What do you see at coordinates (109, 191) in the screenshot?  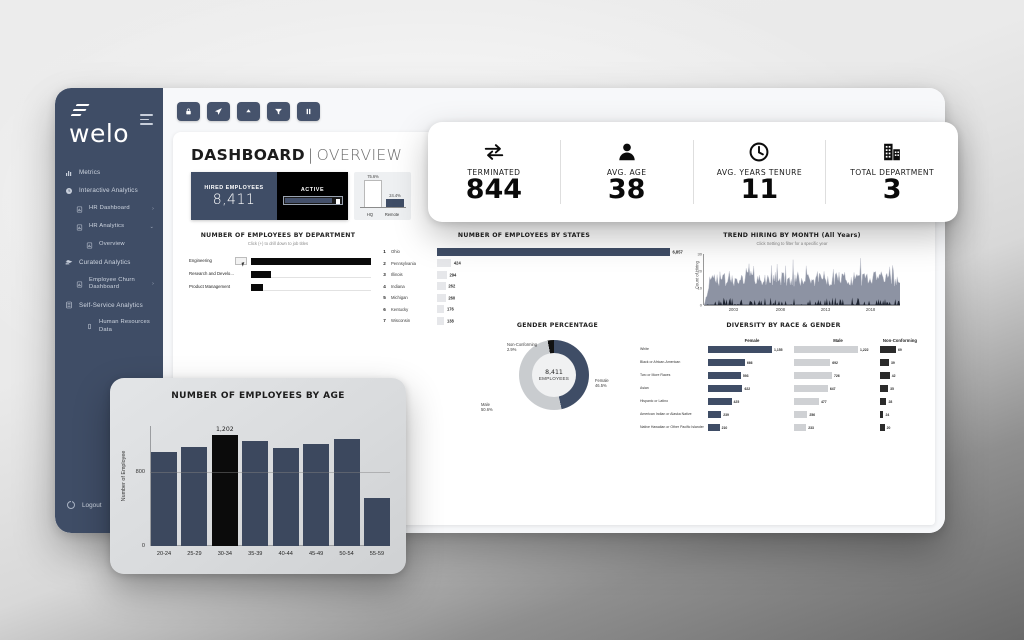 I see `sidebar-item-interactive-analytics: Interactive Analytics` at bounding box center [109, 191].